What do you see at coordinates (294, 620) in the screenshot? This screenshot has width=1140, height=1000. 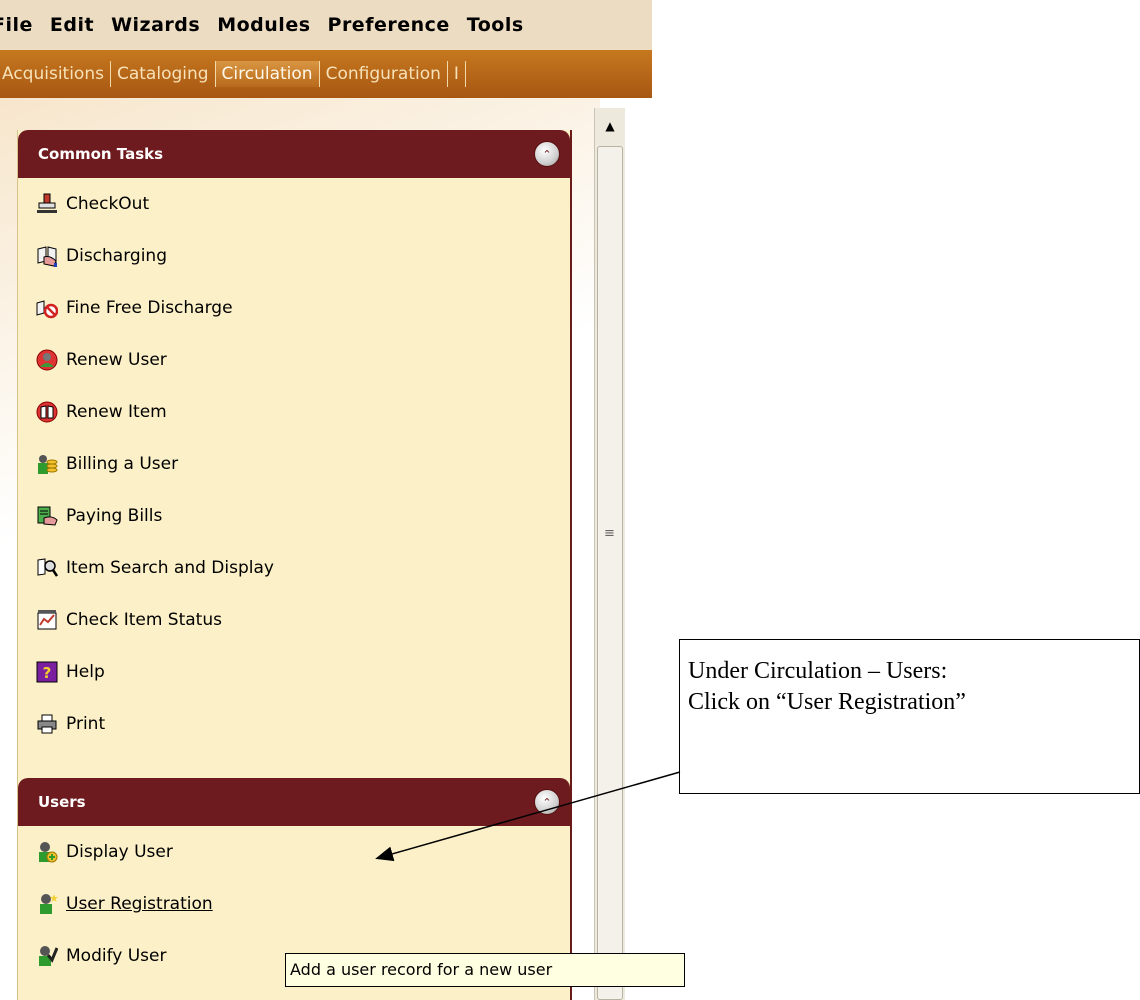 I see `task-check-item-status: Check Item Status` at bounding box center [294, 620].